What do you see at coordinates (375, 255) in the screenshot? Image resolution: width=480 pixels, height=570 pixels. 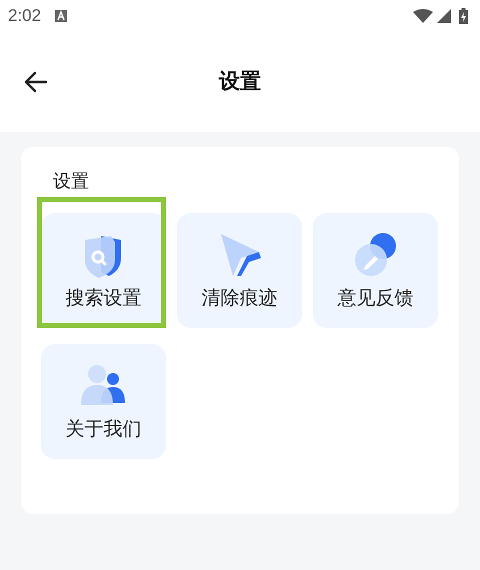 I see `pen-circle-icon` at bounding box center [375, 255].